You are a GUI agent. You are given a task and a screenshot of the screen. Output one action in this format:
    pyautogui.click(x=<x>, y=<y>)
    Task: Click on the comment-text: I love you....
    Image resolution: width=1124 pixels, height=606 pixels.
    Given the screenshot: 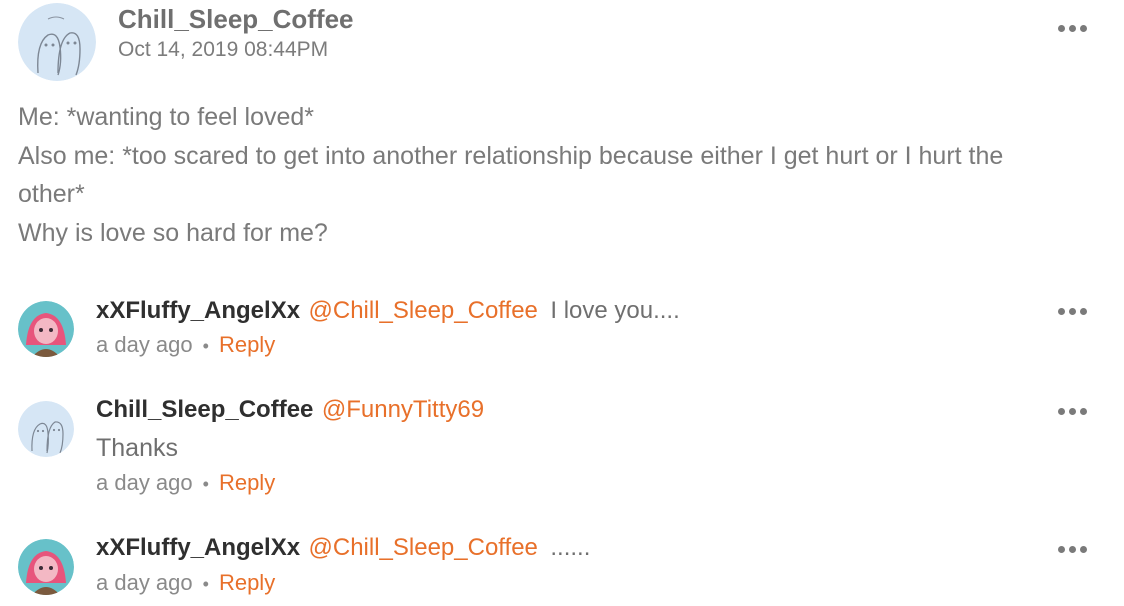 What is the action you would take?
    pyautogui.click(x=615, y=310)
    